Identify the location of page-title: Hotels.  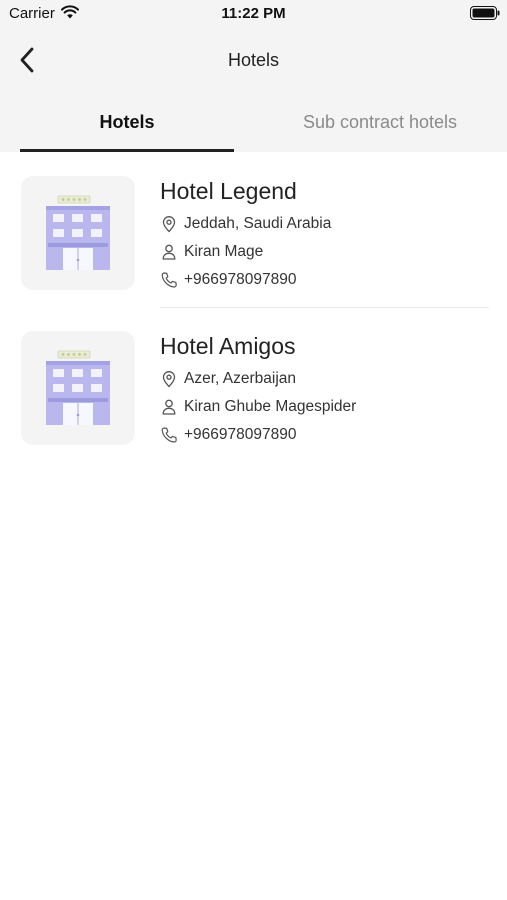
(253, 60).